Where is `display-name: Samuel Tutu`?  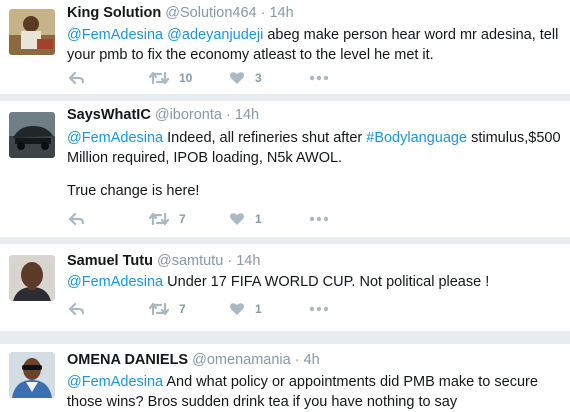
display-name: Samuel Tutu is located at coordinates (110, 261).